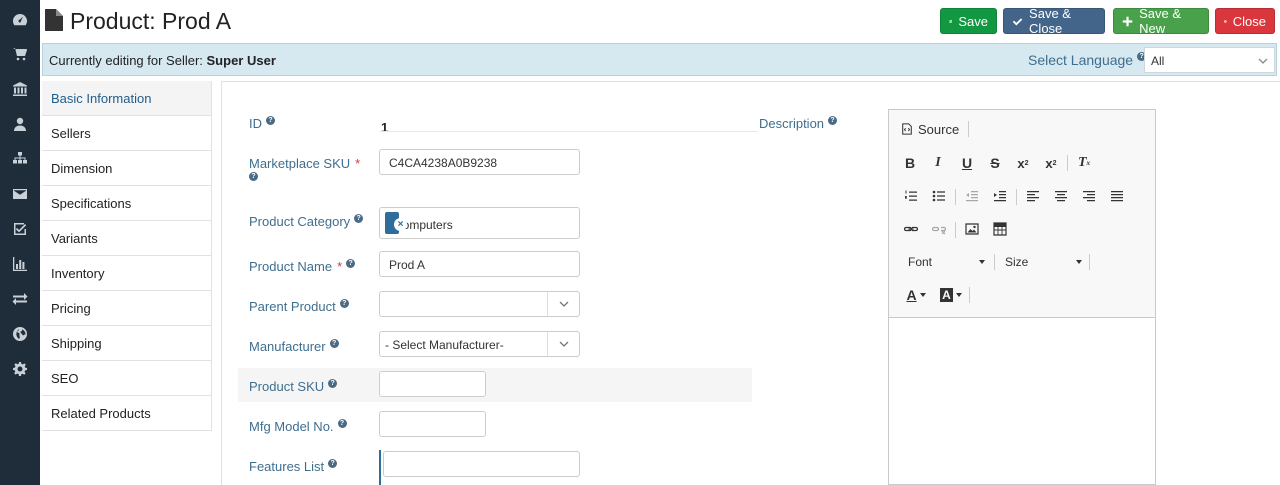 The height and width of the screenshot is (485, 1280). I want to click on user-icon, so click(20, 123).